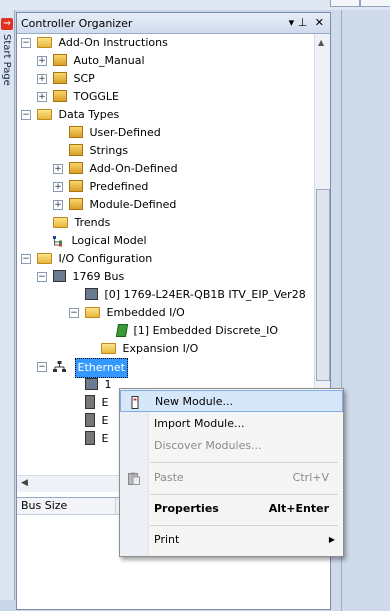 The image size is (390, 611). I want to click on top-strip, so click(195, 5).